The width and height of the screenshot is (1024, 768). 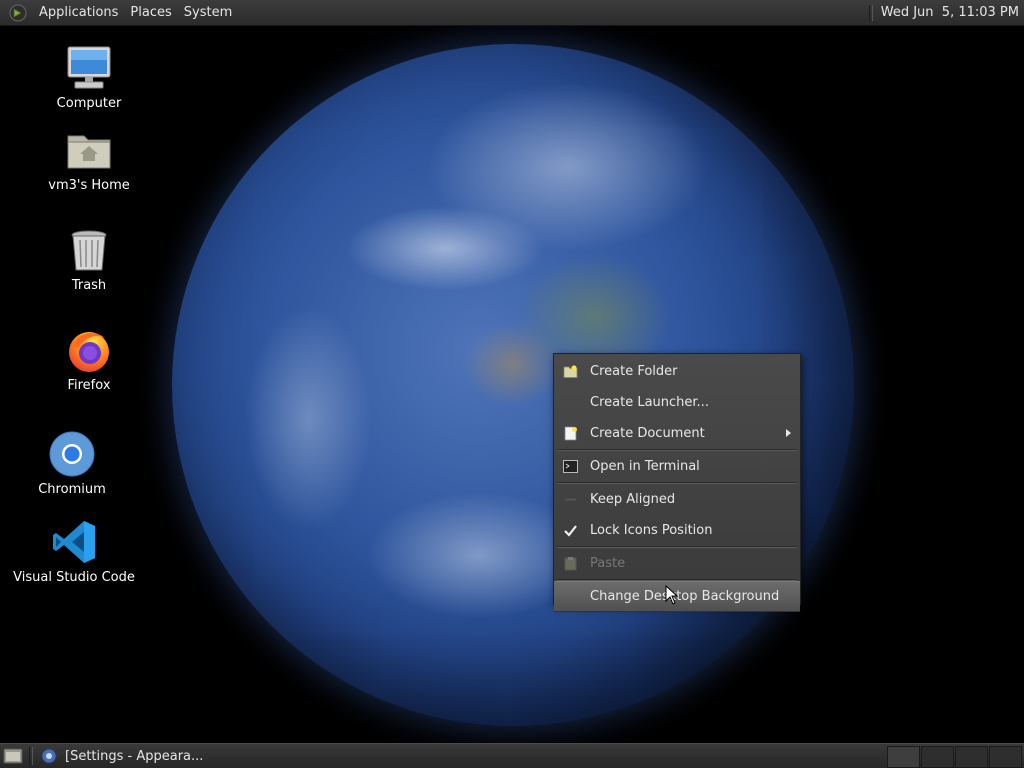 I want to click on home-folder-icon, so click(x=89, y=152).